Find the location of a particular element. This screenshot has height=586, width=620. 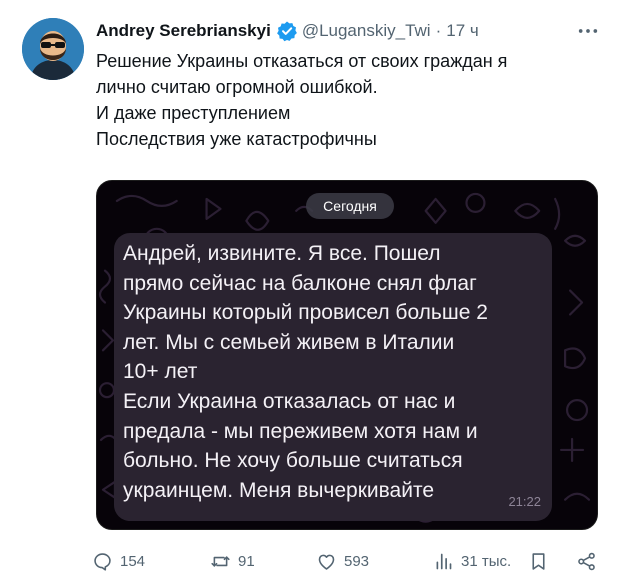

like-count: 593 is located at coordinates (357, 561).